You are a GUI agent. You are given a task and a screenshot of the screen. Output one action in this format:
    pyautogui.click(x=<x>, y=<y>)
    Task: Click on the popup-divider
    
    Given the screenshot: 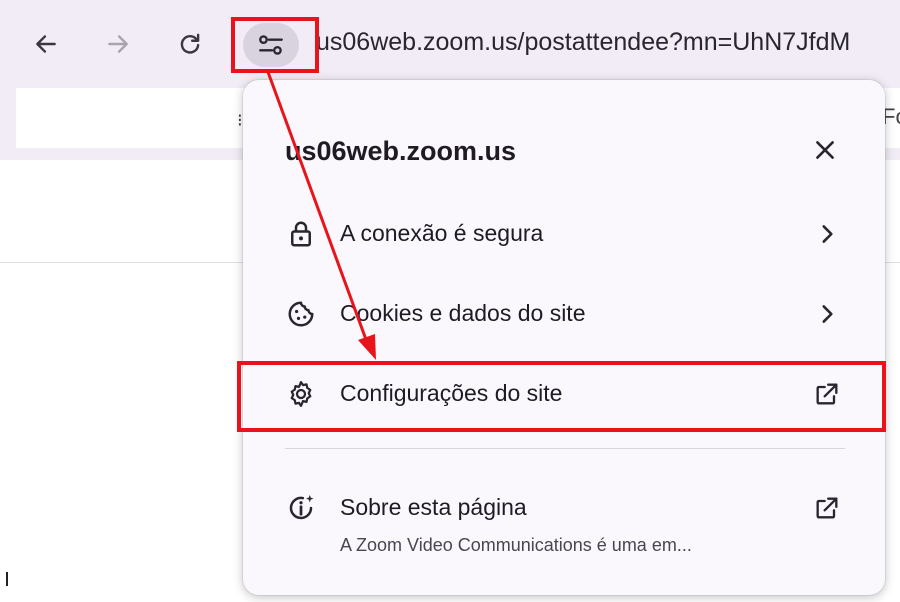 What is the action you would take?
    pyautogui.click(x=565, y=448)
    